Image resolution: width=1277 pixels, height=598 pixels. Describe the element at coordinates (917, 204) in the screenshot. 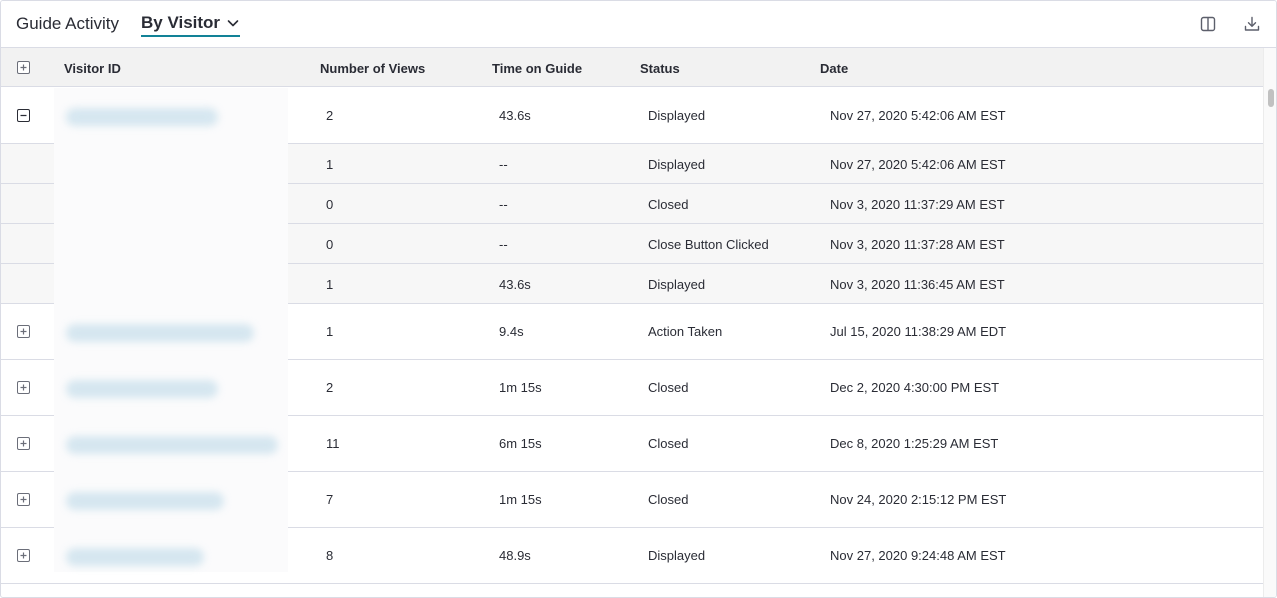

I see `date-cell: Nov 3, 2020 11:37:29 AM EST` at that location.